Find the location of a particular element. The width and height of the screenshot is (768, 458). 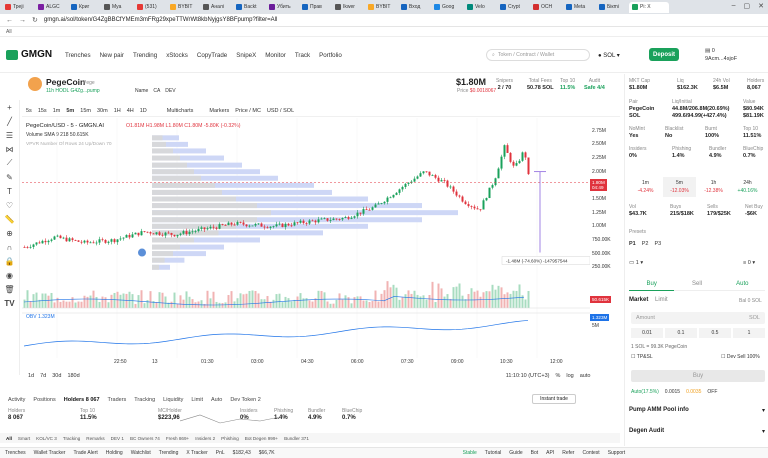

bottom-api: API is located at coordinates (550, 453).